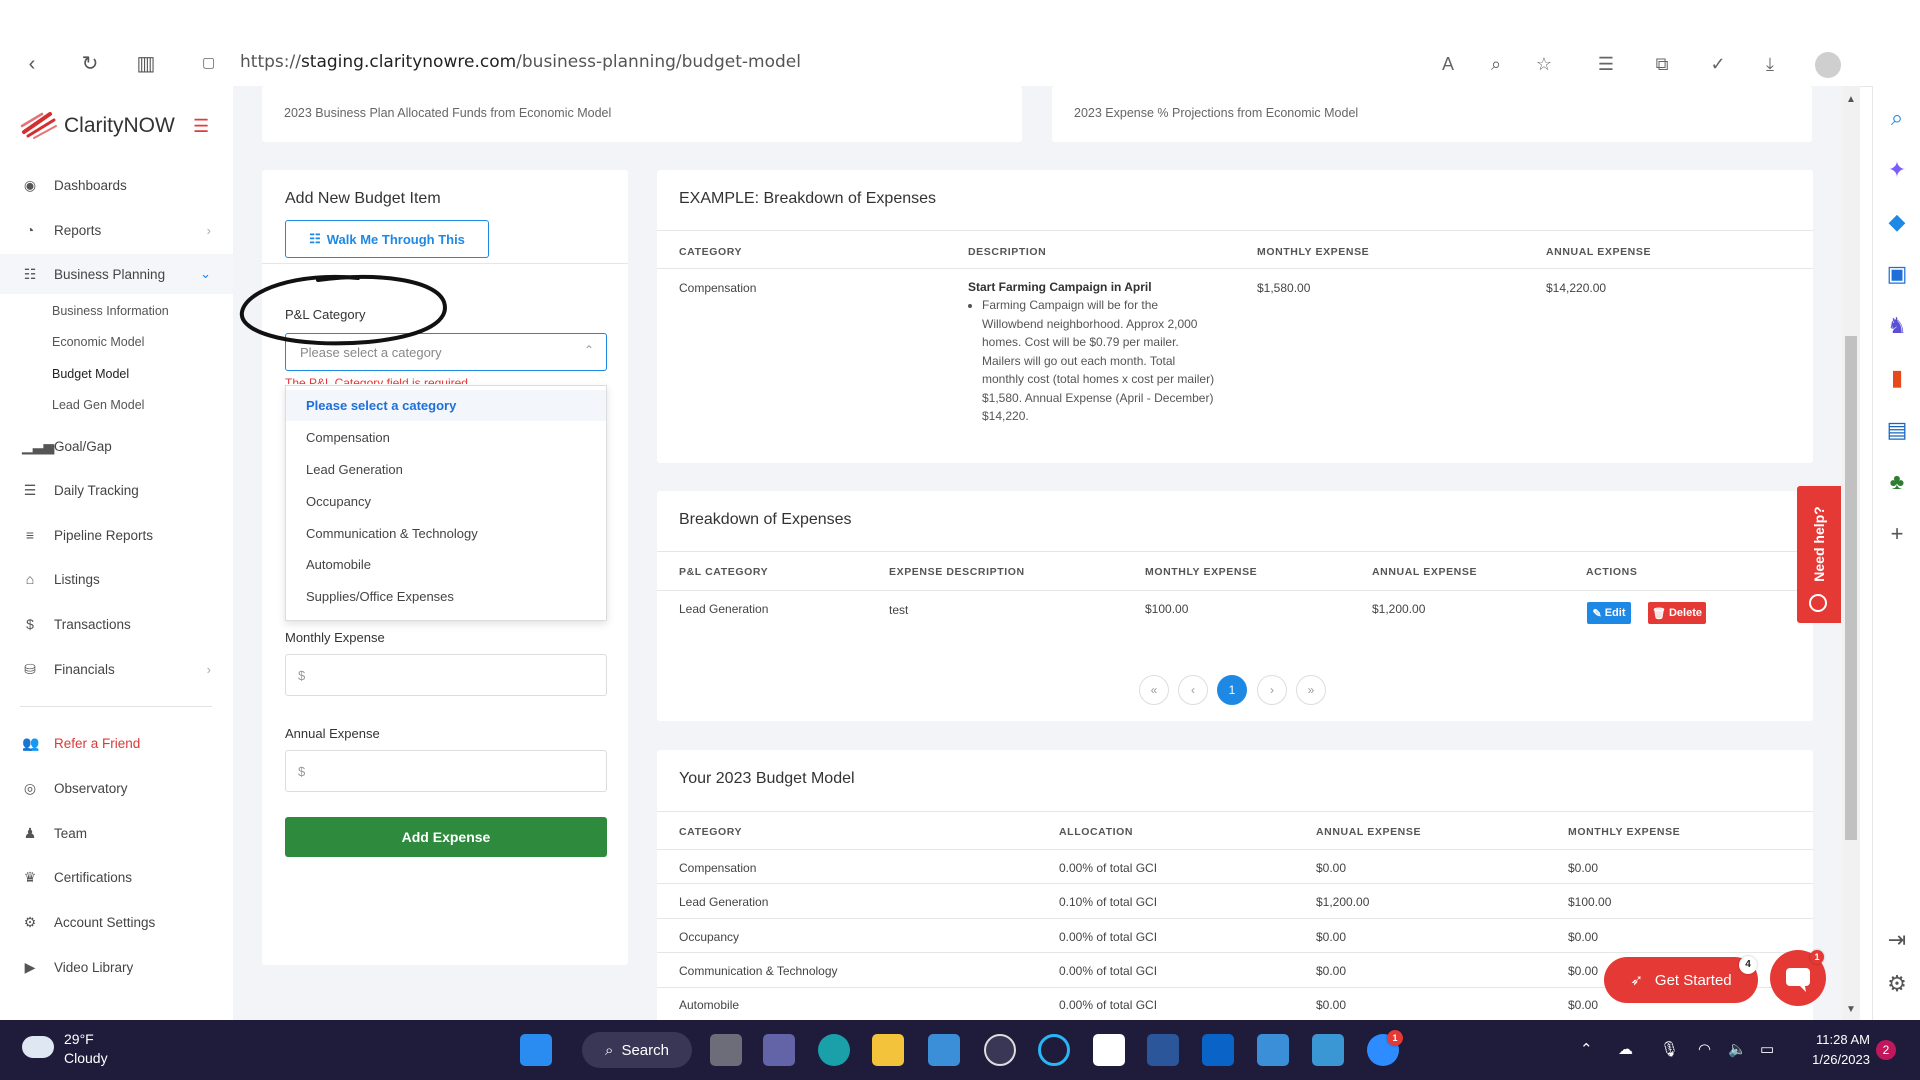 Image resolution: width=1920 pixels, height=1080 pixels. What do you see at coordinates (1681, 980) in the screenshot?
I see `get-started-button: ➶ Get Started` at bounding box center [1681, 980].